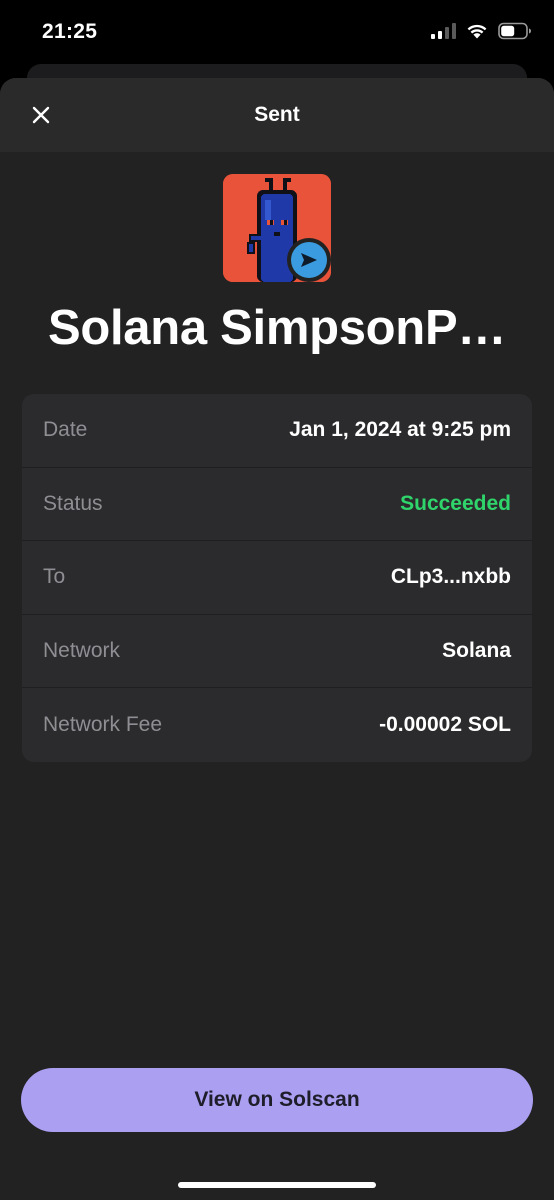  I want to click on network-fee-value: -0.00002 SOL, so click(445, 725).